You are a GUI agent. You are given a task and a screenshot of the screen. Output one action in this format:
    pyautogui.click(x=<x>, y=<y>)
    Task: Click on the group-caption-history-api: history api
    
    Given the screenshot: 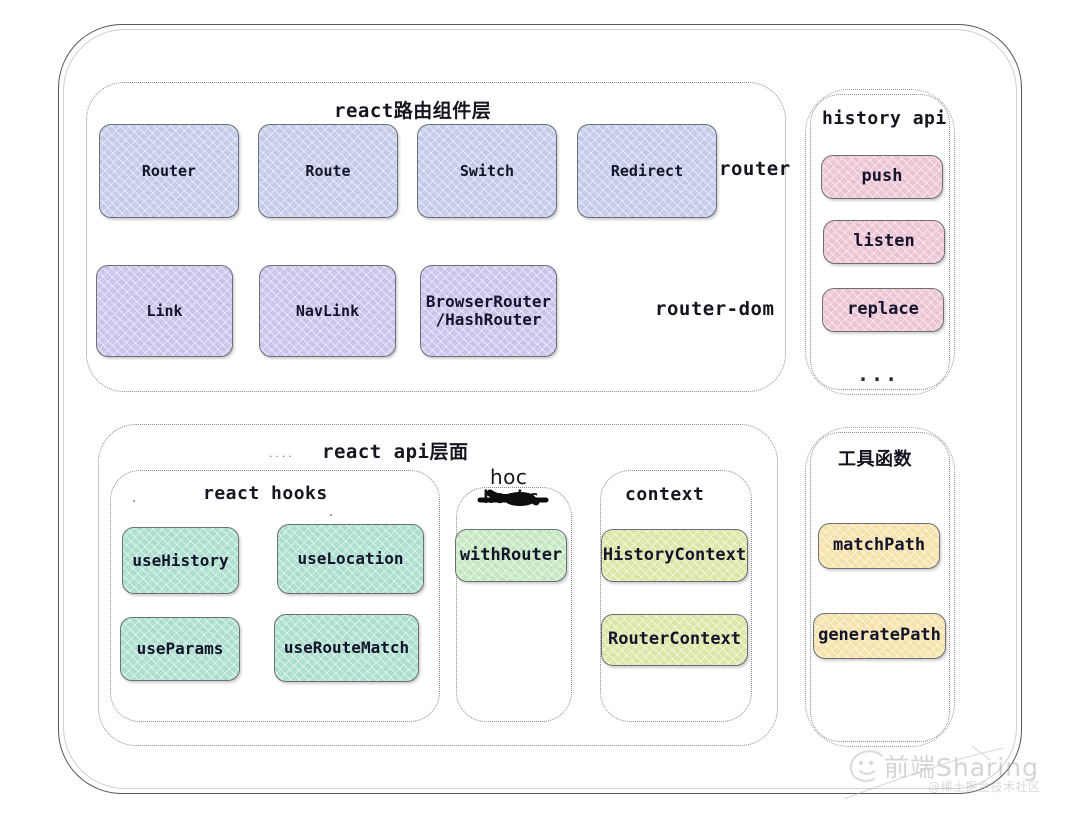 What is the action you would take?
    pyautogui.click(x=884, y=118)
    